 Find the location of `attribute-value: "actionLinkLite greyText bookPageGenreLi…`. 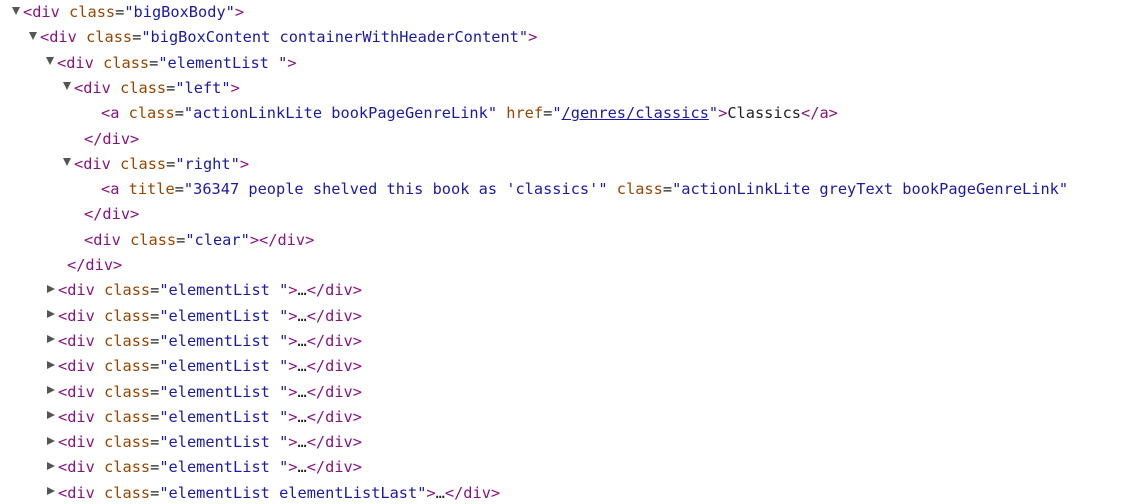

attribute-value: "actionLinkLite greyText bookPageGenreLi… is located at coordinates (870, 189).